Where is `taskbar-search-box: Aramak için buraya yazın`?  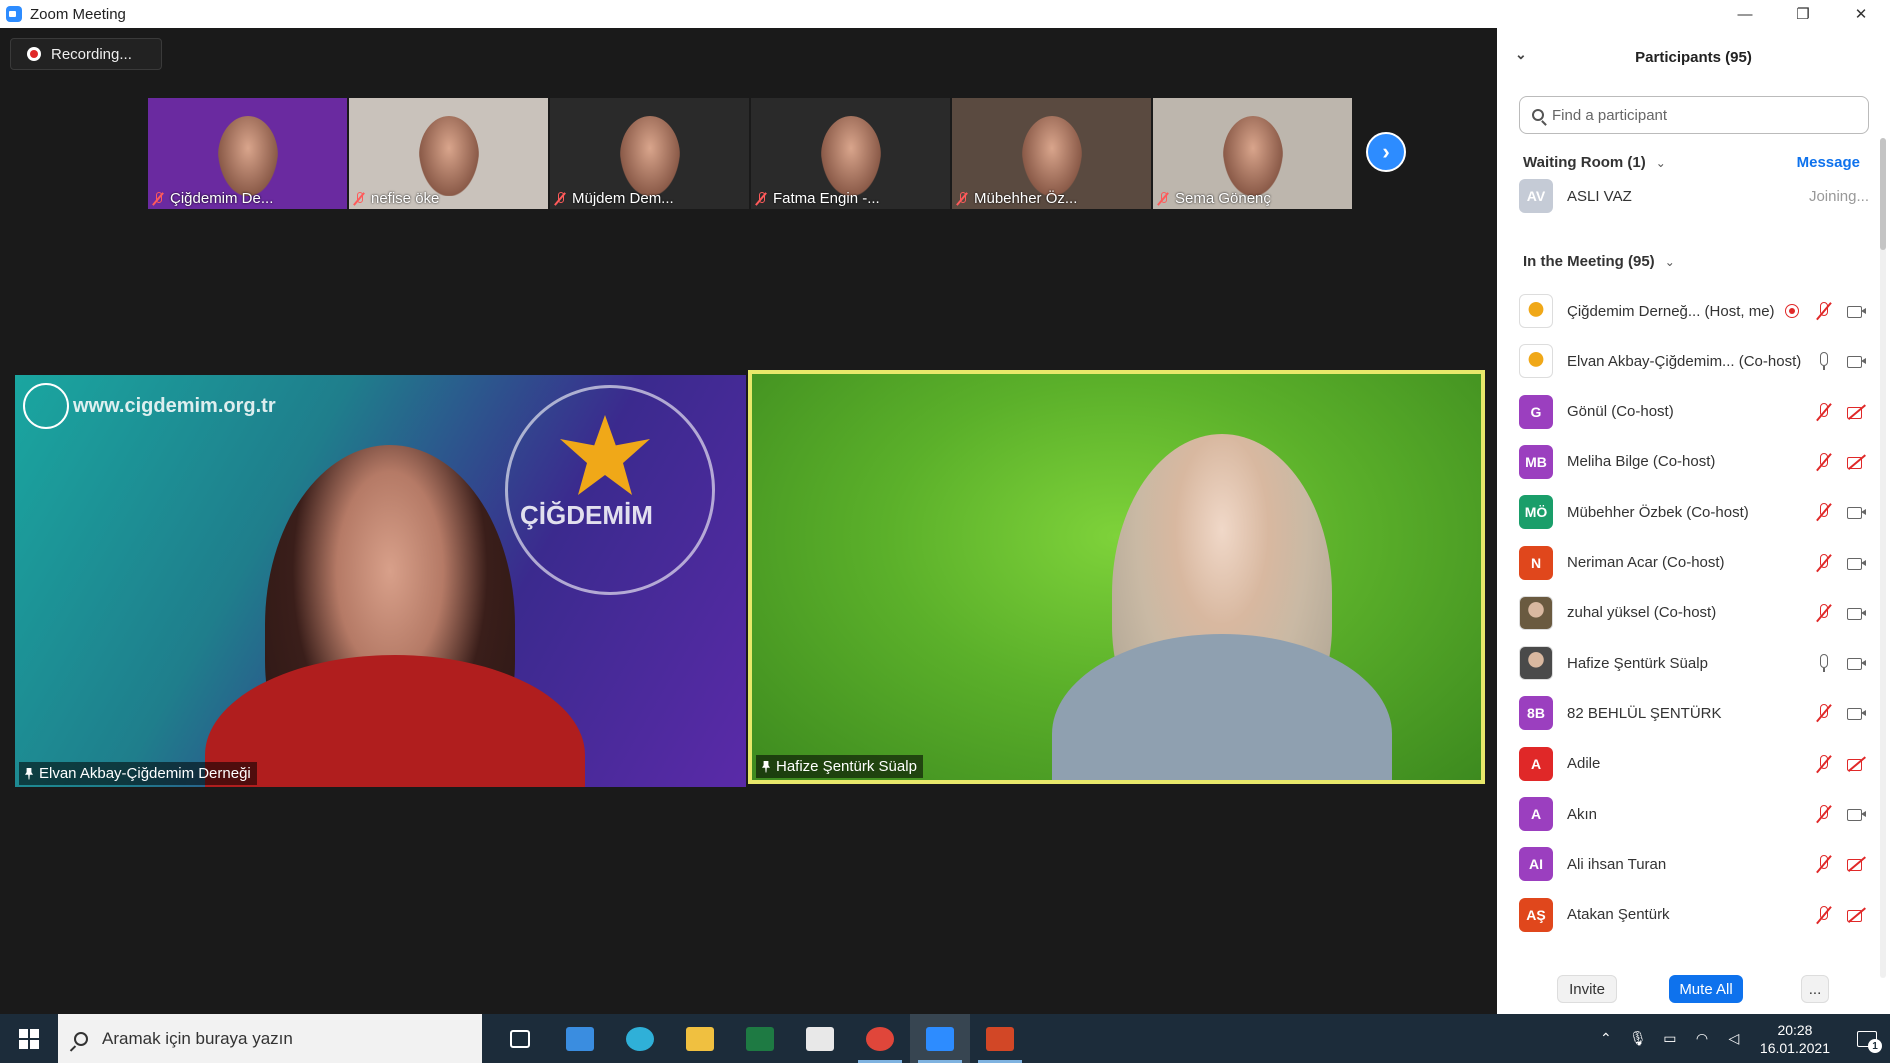
taskbar-search-box: Aramak için buraya yazın is located at coordinates (270, 1038).